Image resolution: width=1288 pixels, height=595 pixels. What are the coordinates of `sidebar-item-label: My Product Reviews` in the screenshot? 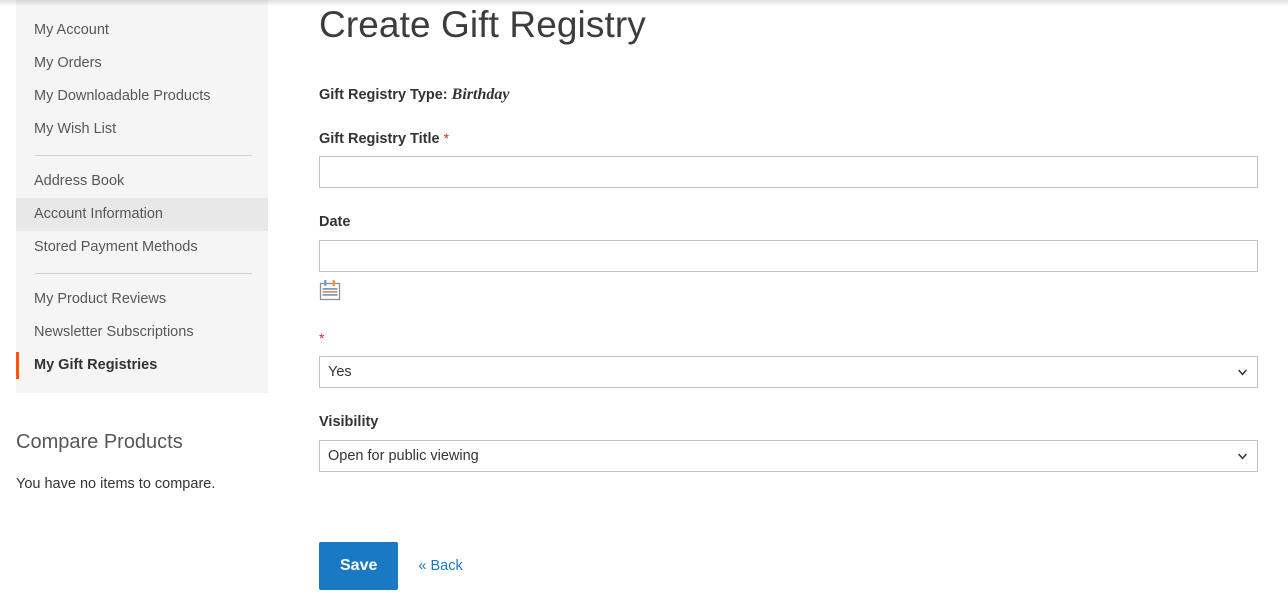 It's located at (100, 299).